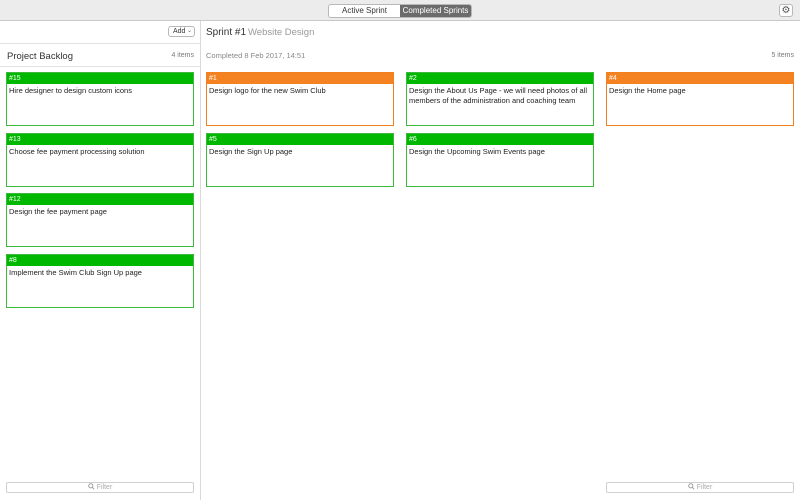 The width and height of the screenshot is (800, 500). I want to click on sprint-card: #5 Design the Sign Up page, so click(300, 160).